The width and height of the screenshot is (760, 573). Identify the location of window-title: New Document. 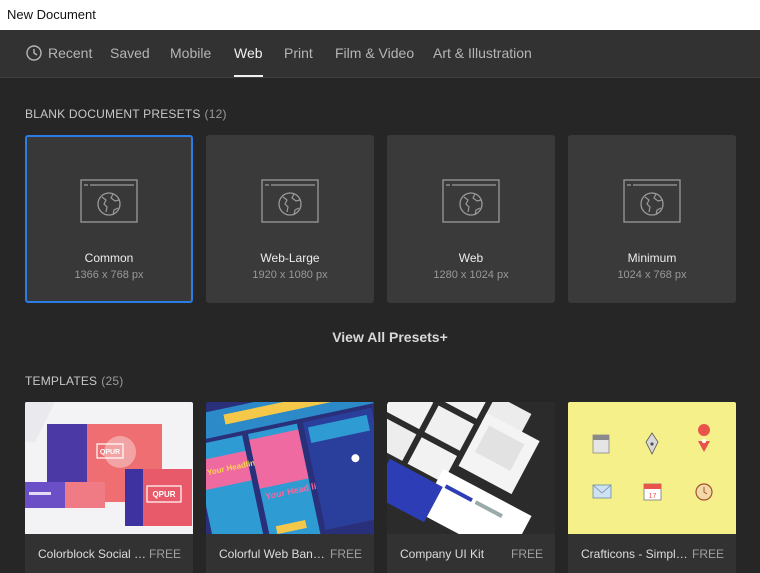
(380, 15).